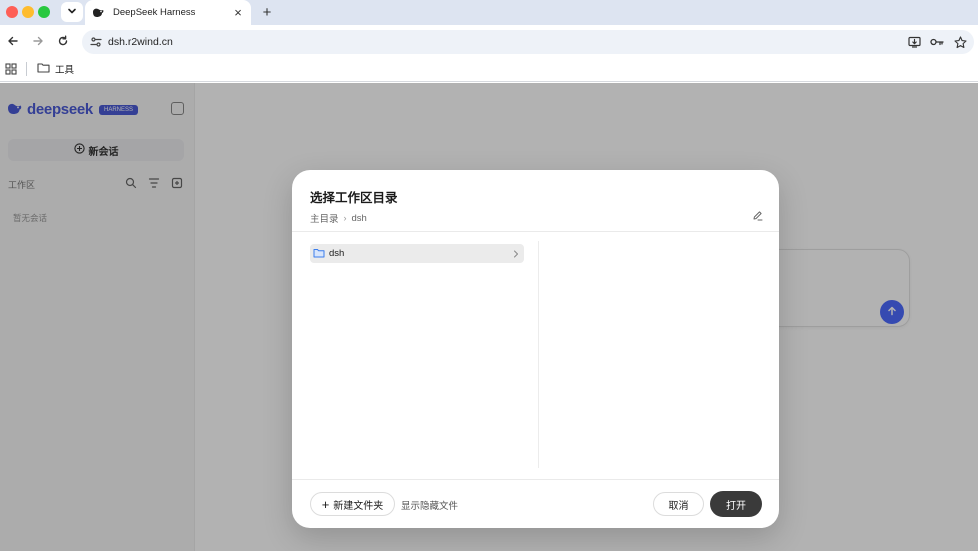 The image size is (978, 551). What do you see at coordinates (324, 218) in the screenshot?
I see `breadcrumb-item-home: 主目录` at bounding box center [324, 218].